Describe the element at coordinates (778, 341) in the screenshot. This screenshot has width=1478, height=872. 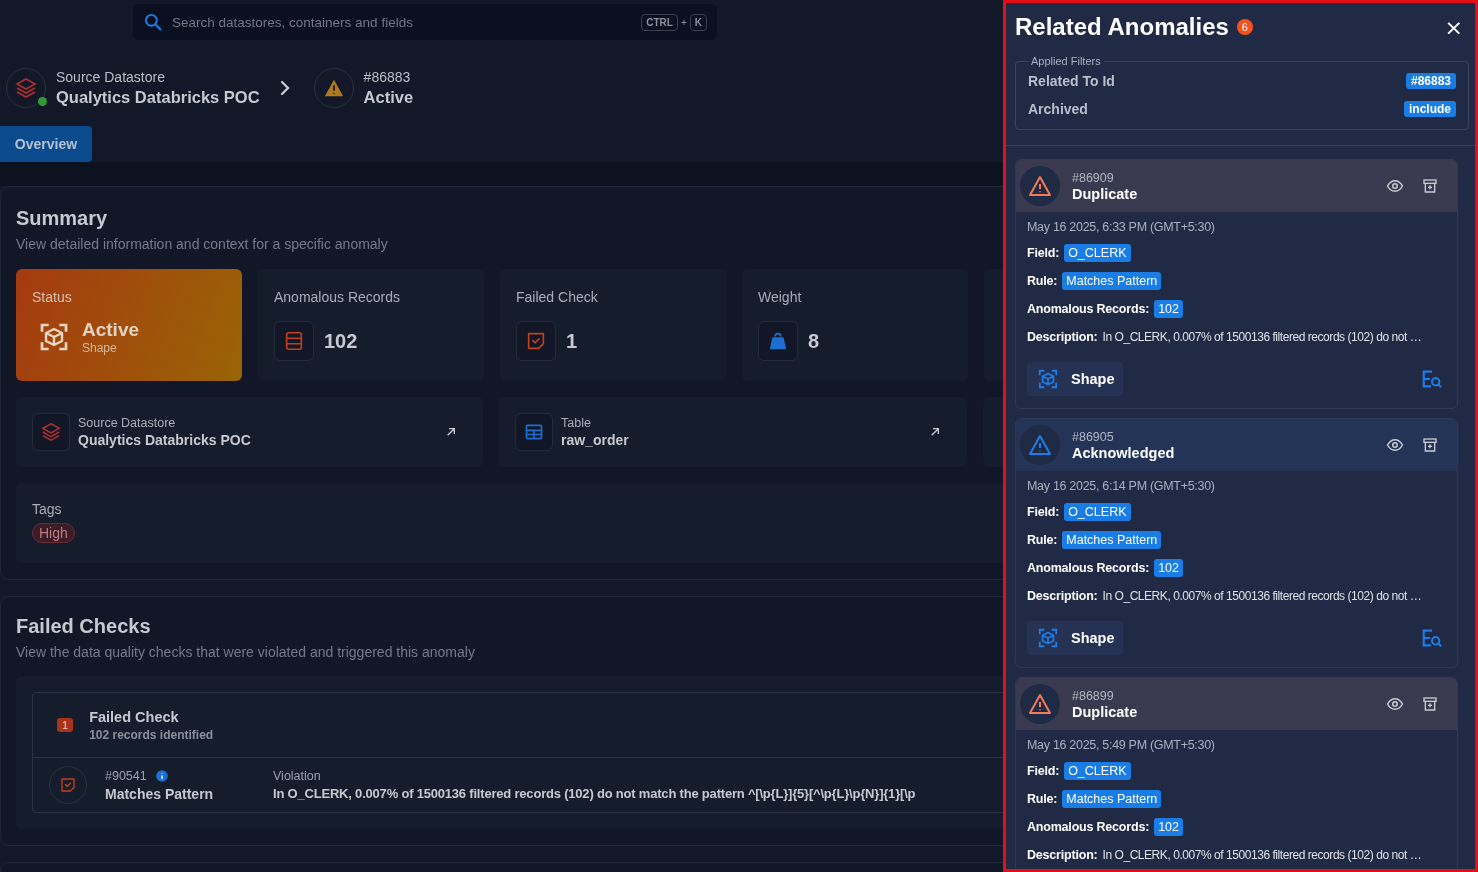
I see `weight-icon` at that location.